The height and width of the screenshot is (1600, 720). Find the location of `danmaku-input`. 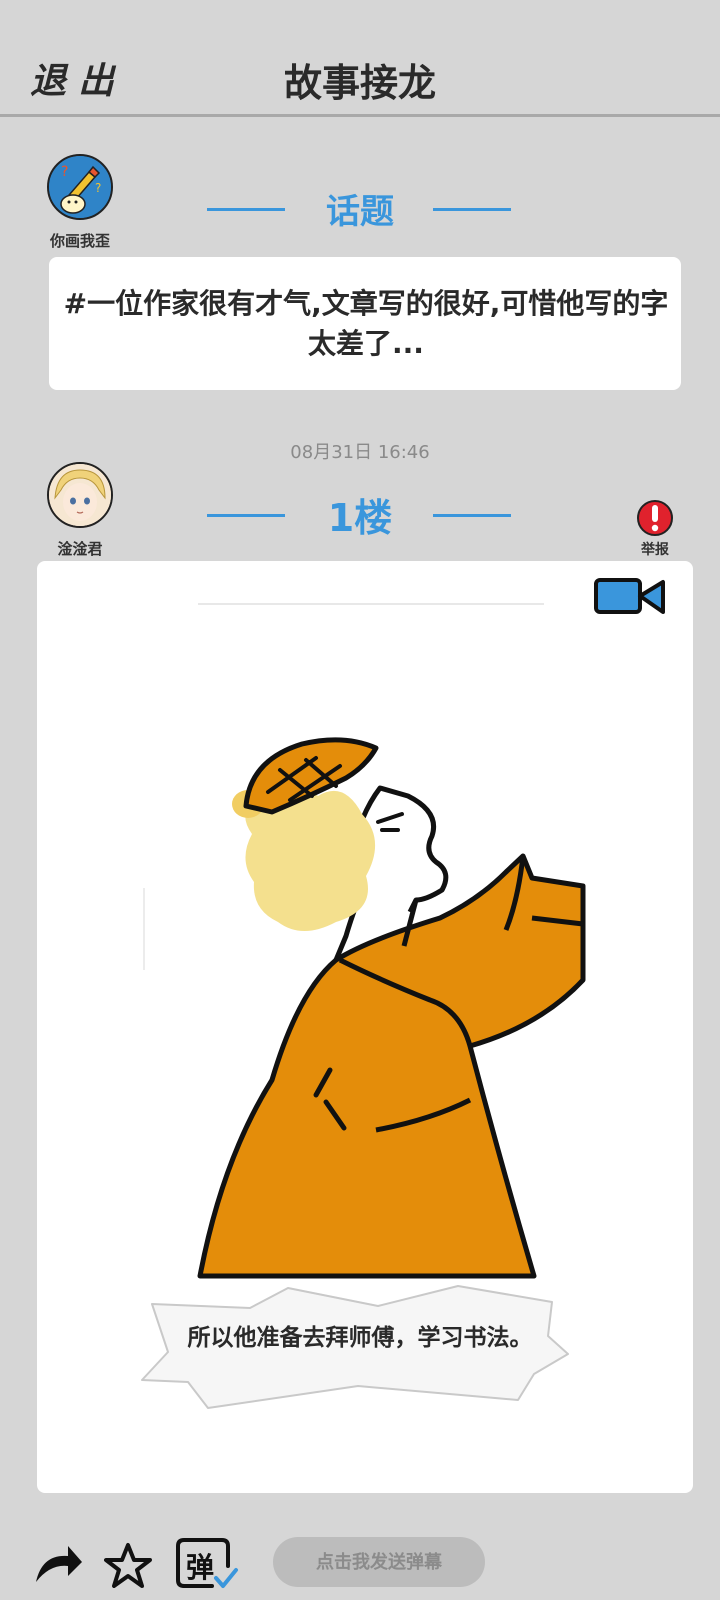

danmaku-input is located at coordinates (379, 1562).